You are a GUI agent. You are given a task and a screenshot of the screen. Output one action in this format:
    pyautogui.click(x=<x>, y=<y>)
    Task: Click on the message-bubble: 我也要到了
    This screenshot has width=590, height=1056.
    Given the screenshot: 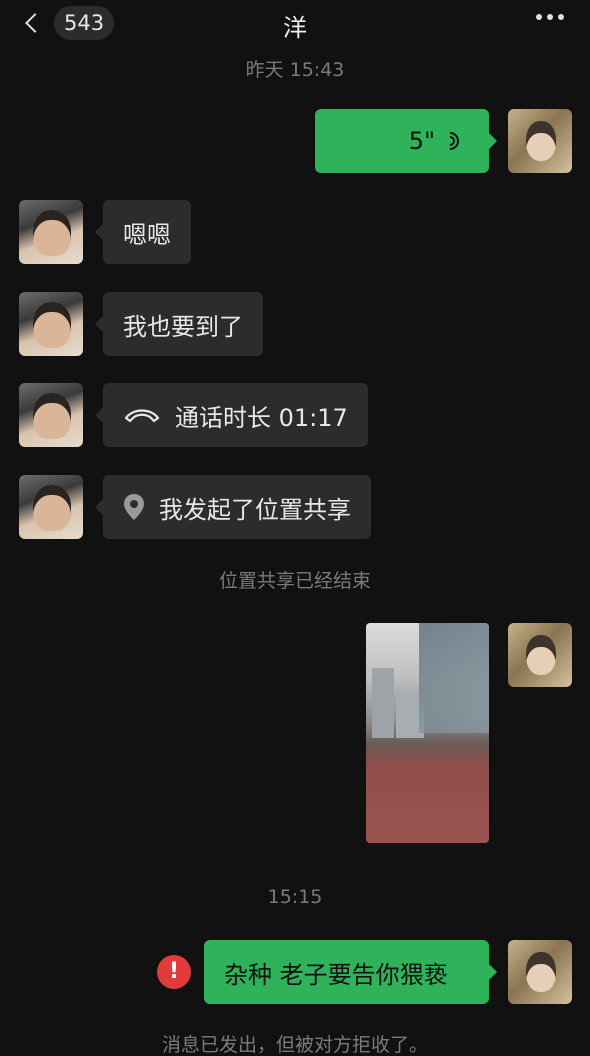 What is the action you would take?
    pyautogui.click(x=179, y=324)
    